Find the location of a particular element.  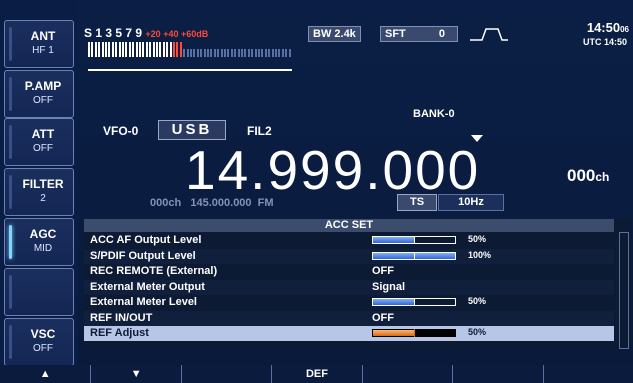

ant-key-label: ANT is located at coordinates (43, 36).